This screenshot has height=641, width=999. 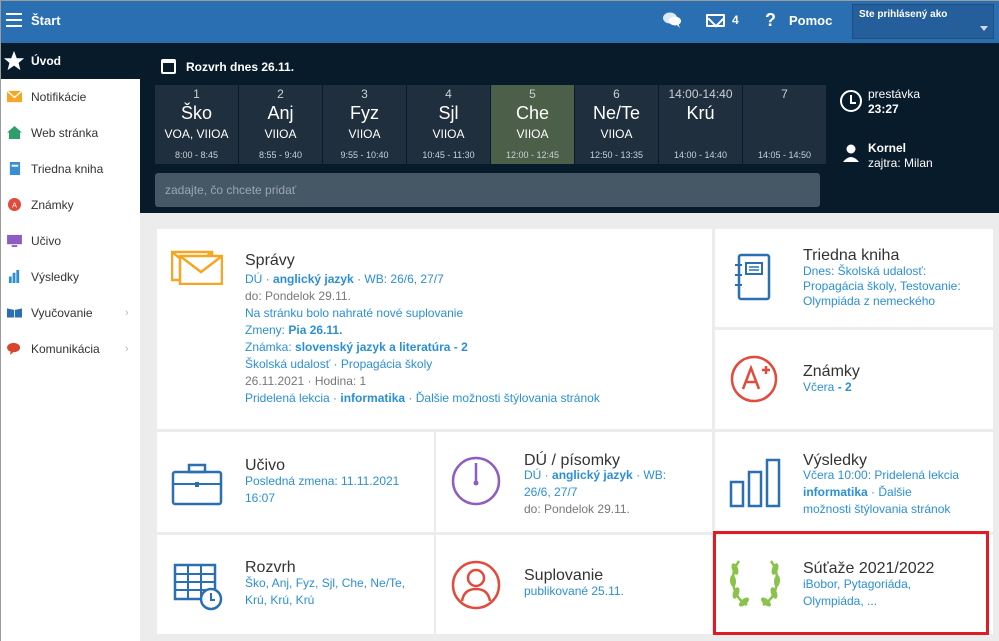 What do you see at coordinates (62, 313) in the screenshot?
I see `sidebar-item-label: Vyučovanie` at bounding box center [62, 313].